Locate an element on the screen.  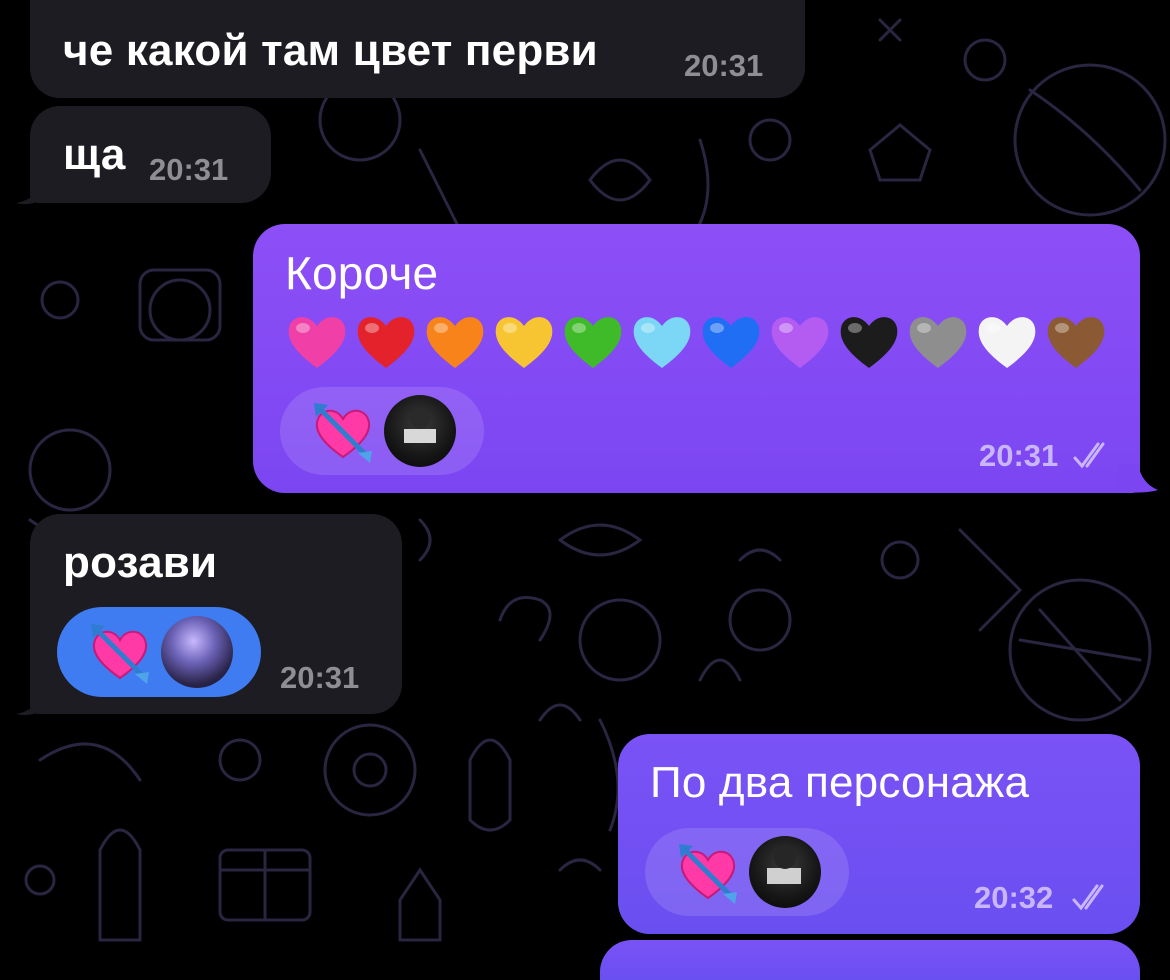
message-text: розави is located at coordinates (140, 562).